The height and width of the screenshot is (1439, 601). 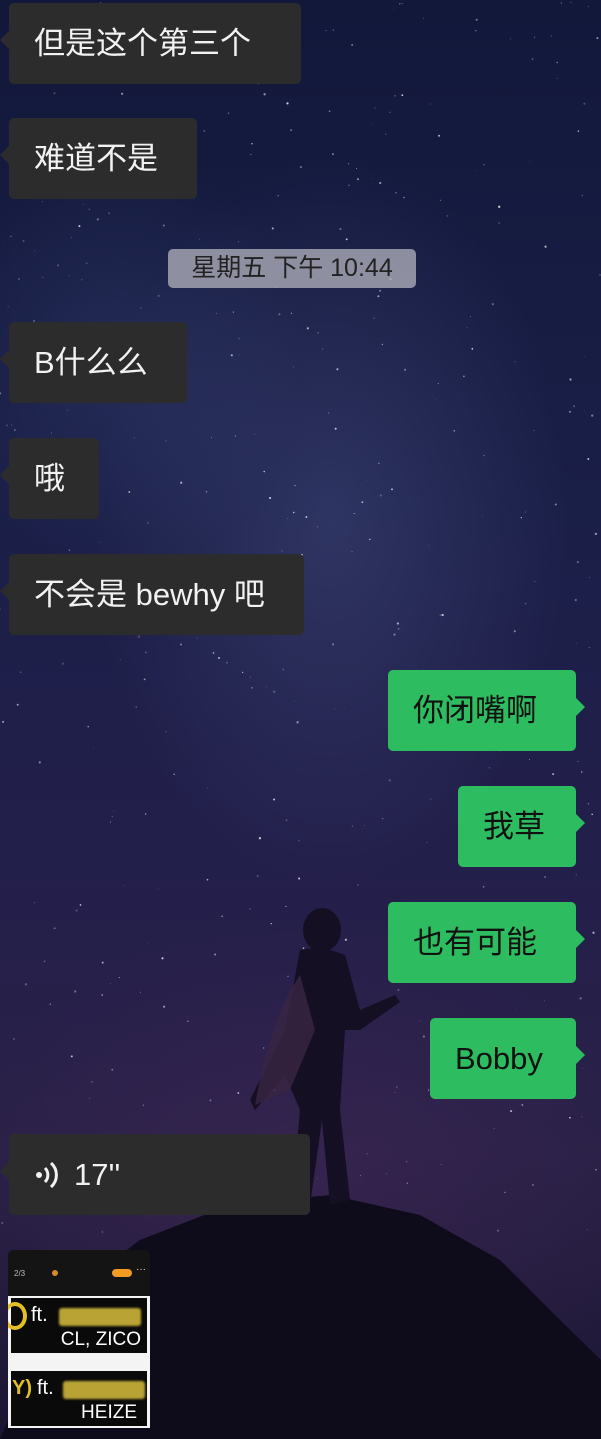 I want to click on message-text: 哦, so click(x=49, y=478).